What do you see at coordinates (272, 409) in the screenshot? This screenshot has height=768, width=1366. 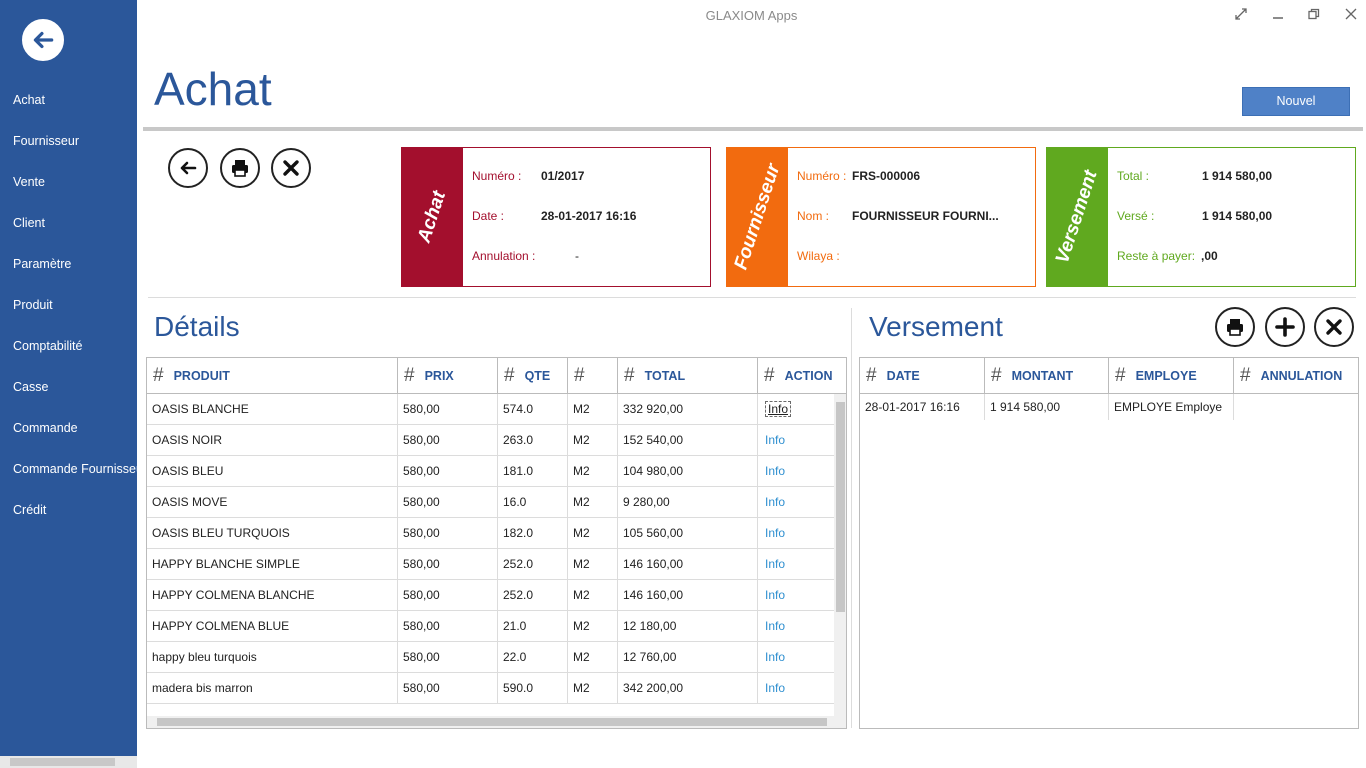 I see `cell-produit: OASIS BLANCHE` at bounding box center [272, 409].